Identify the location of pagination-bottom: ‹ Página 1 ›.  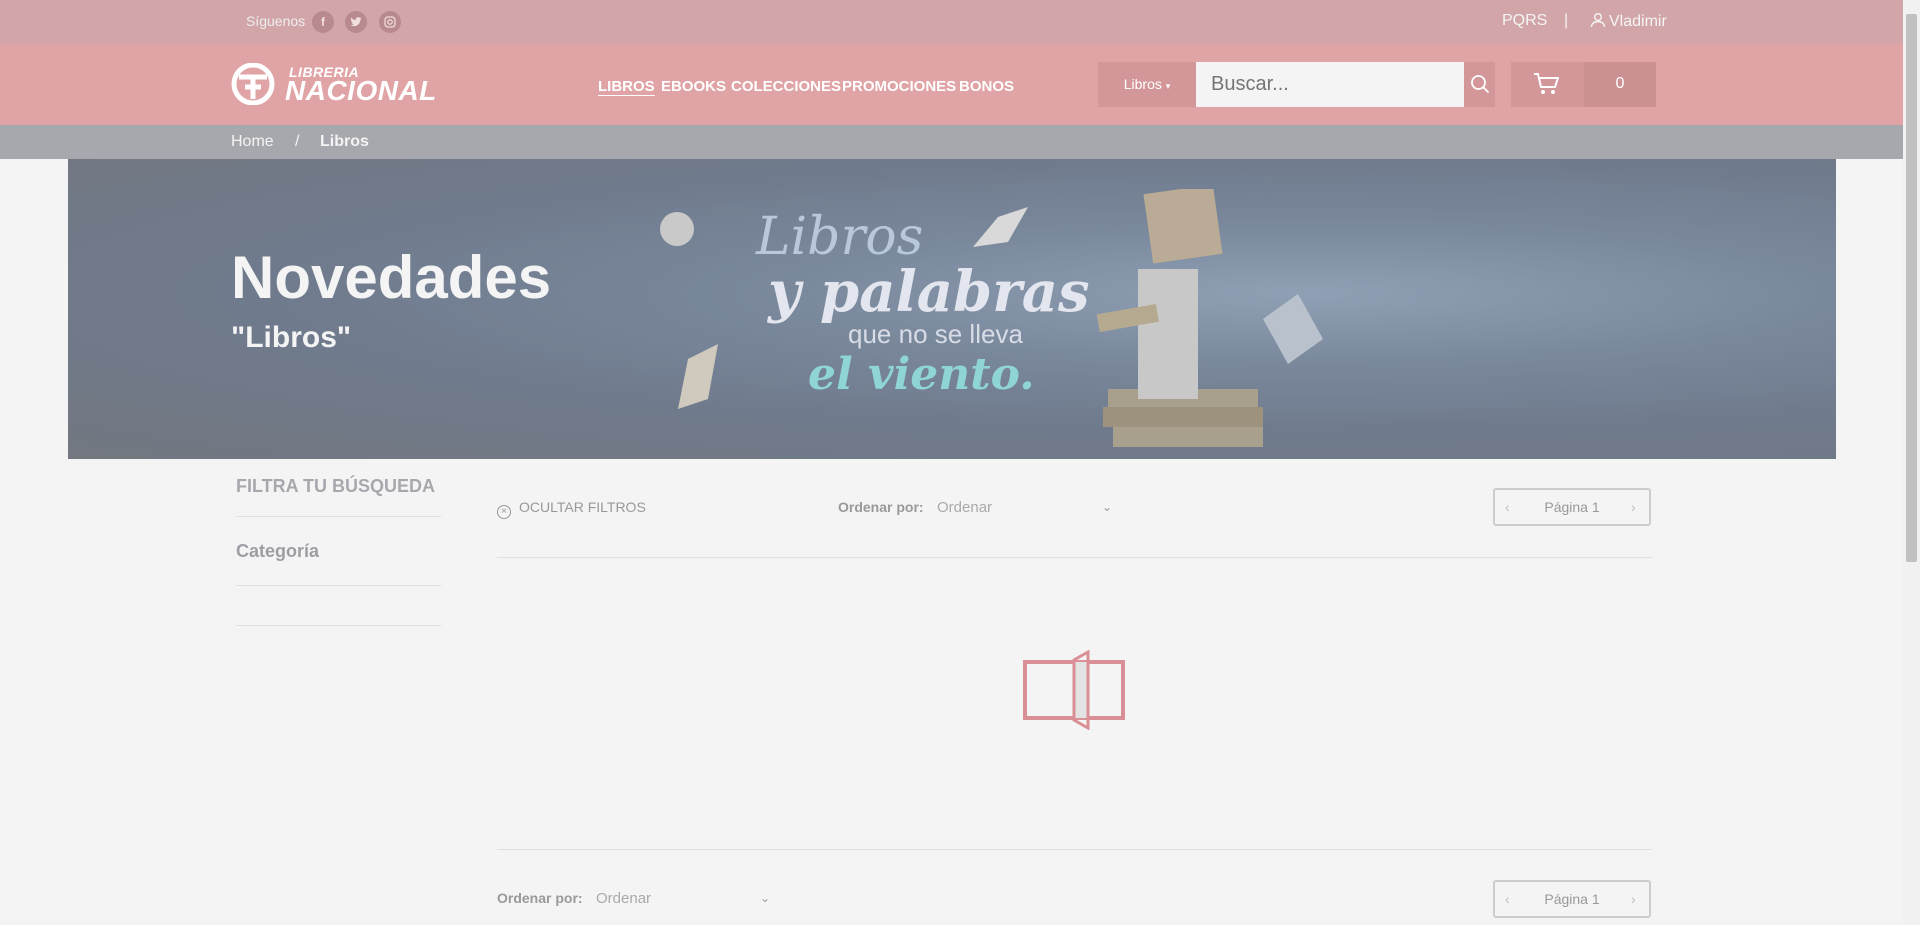
(1572, 899).